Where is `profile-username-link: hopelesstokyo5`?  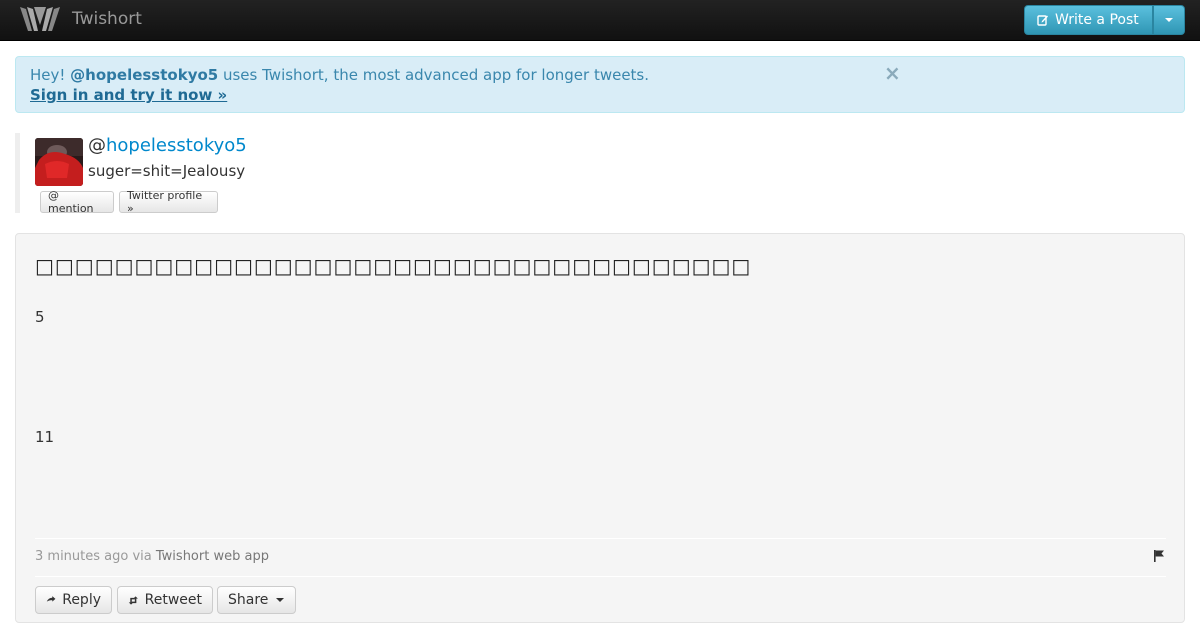
profile-username-link: hopelesstokyo5 is located at coordinates (176, 145).